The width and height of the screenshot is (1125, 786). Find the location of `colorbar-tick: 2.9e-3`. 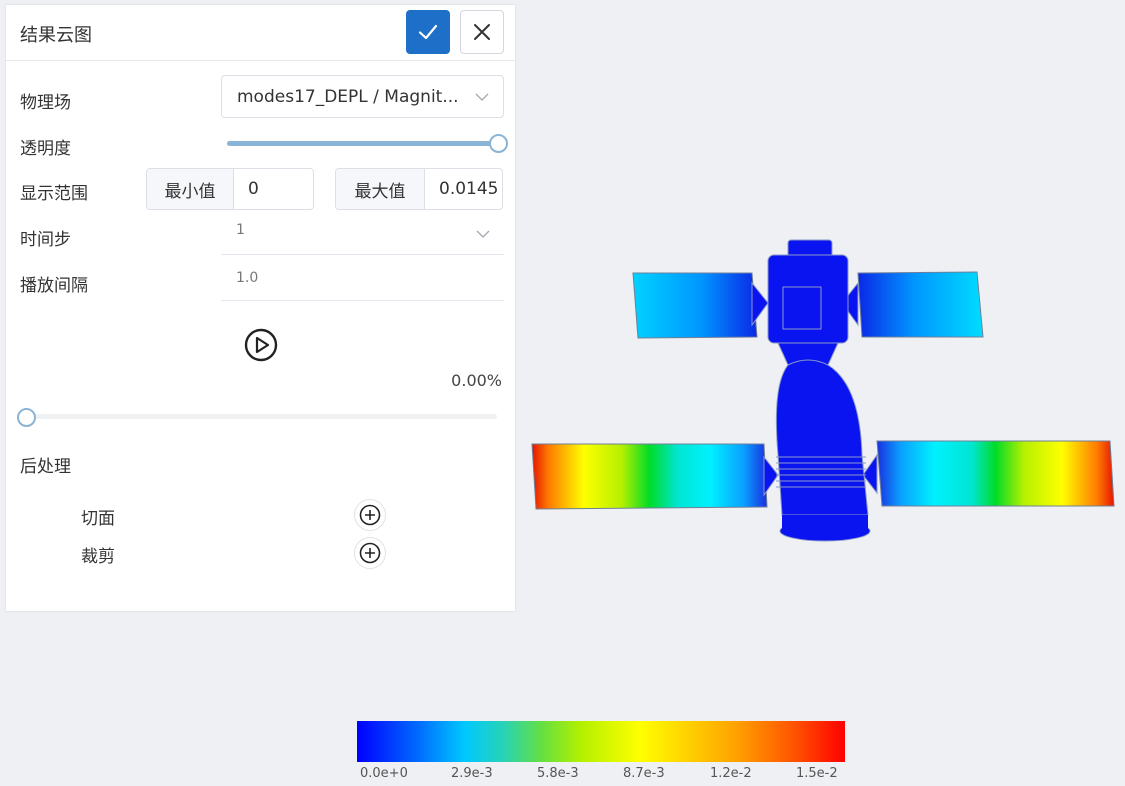

colorbar-tick: 2.9e-3 is located at coordinates (472, 773).